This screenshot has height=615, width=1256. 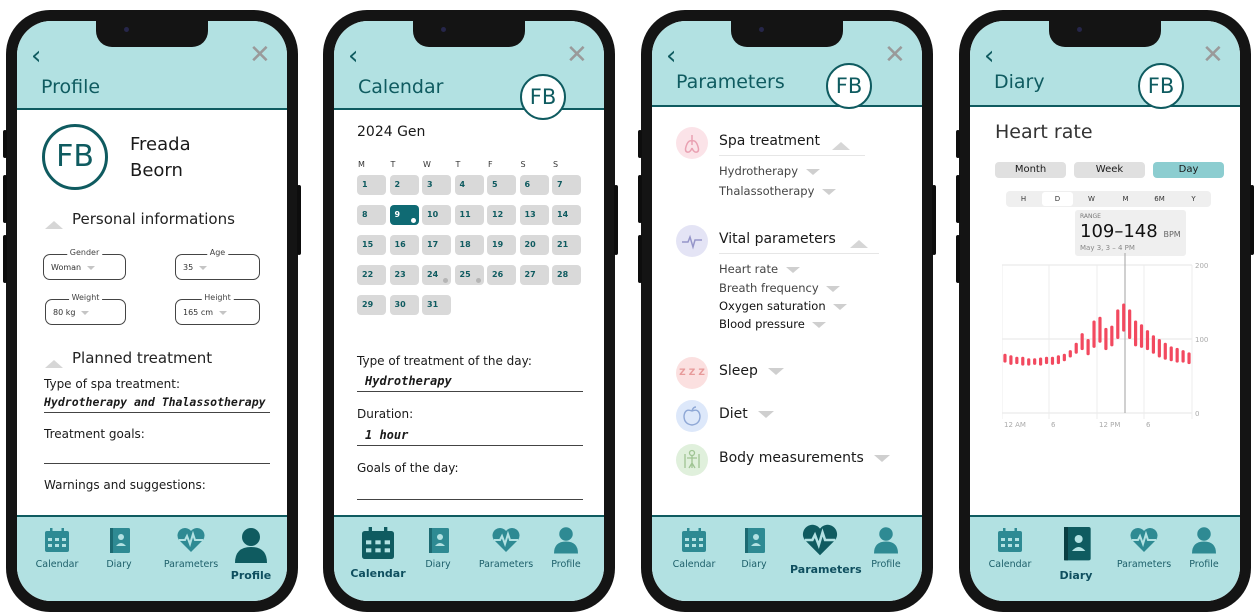 What do you see at coordinates (404, 275) in the screenshot?
I see `calendar-day: 23` at bounding box center [404, 275].